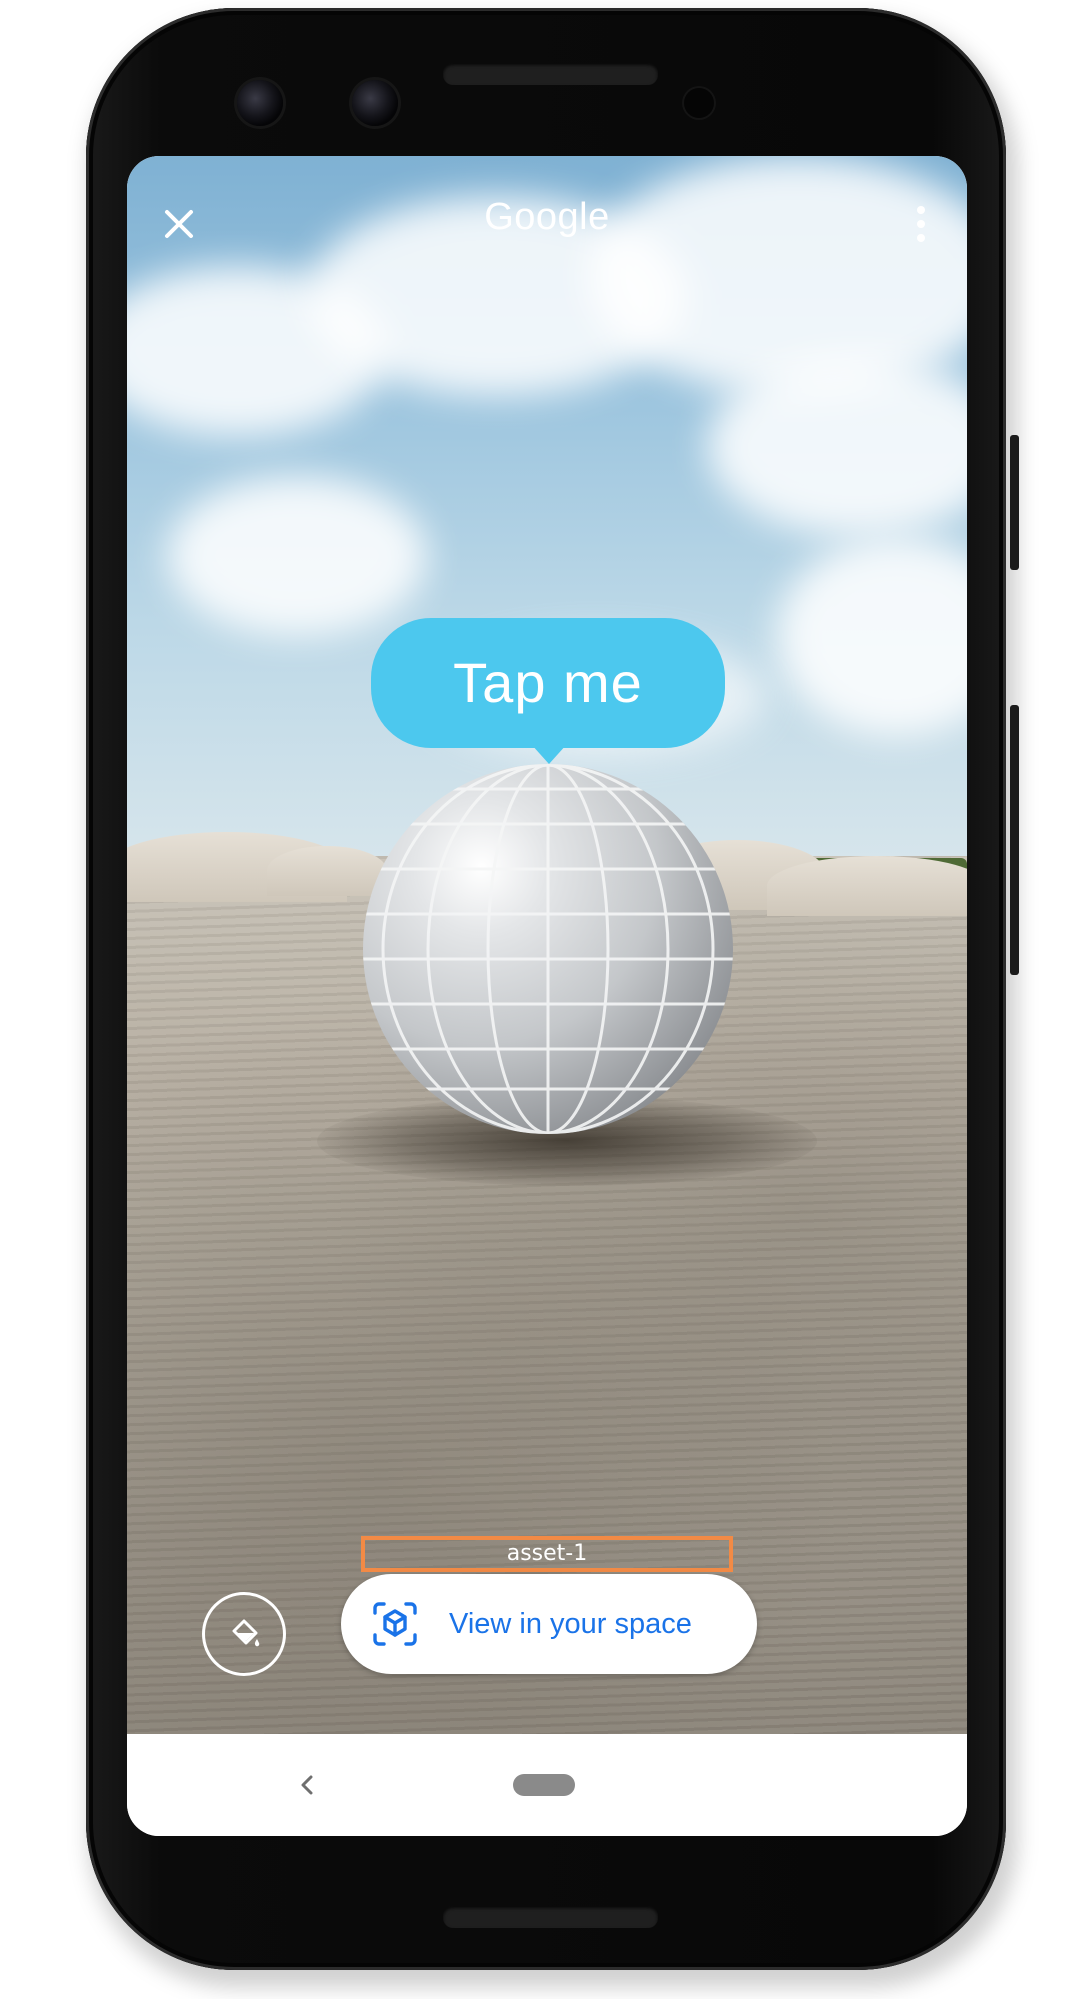  I want to click on view-in-your-space-label: View in your space, so click(570, 1624).